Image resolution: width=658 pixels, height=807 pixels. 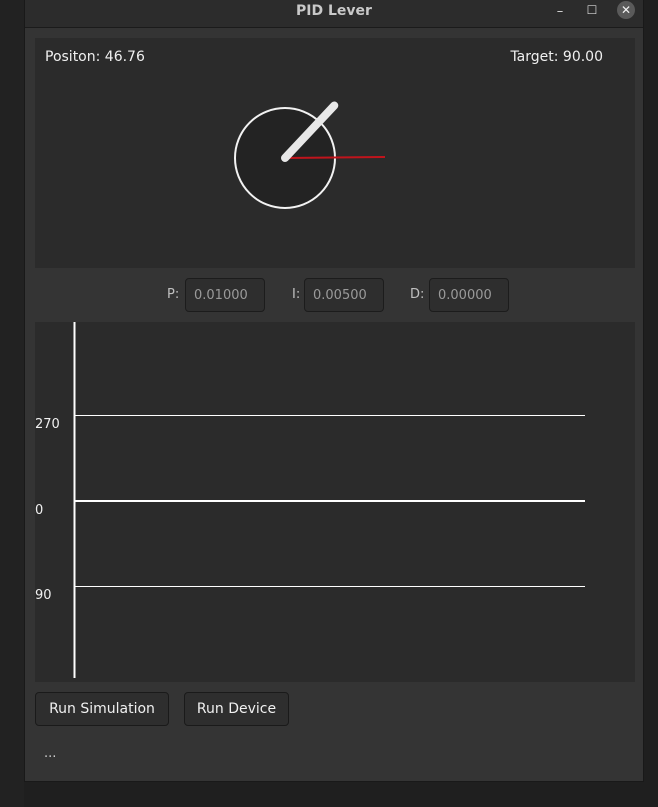 I want to click on run-device-button: Run Device, so click(x=236, y=709).